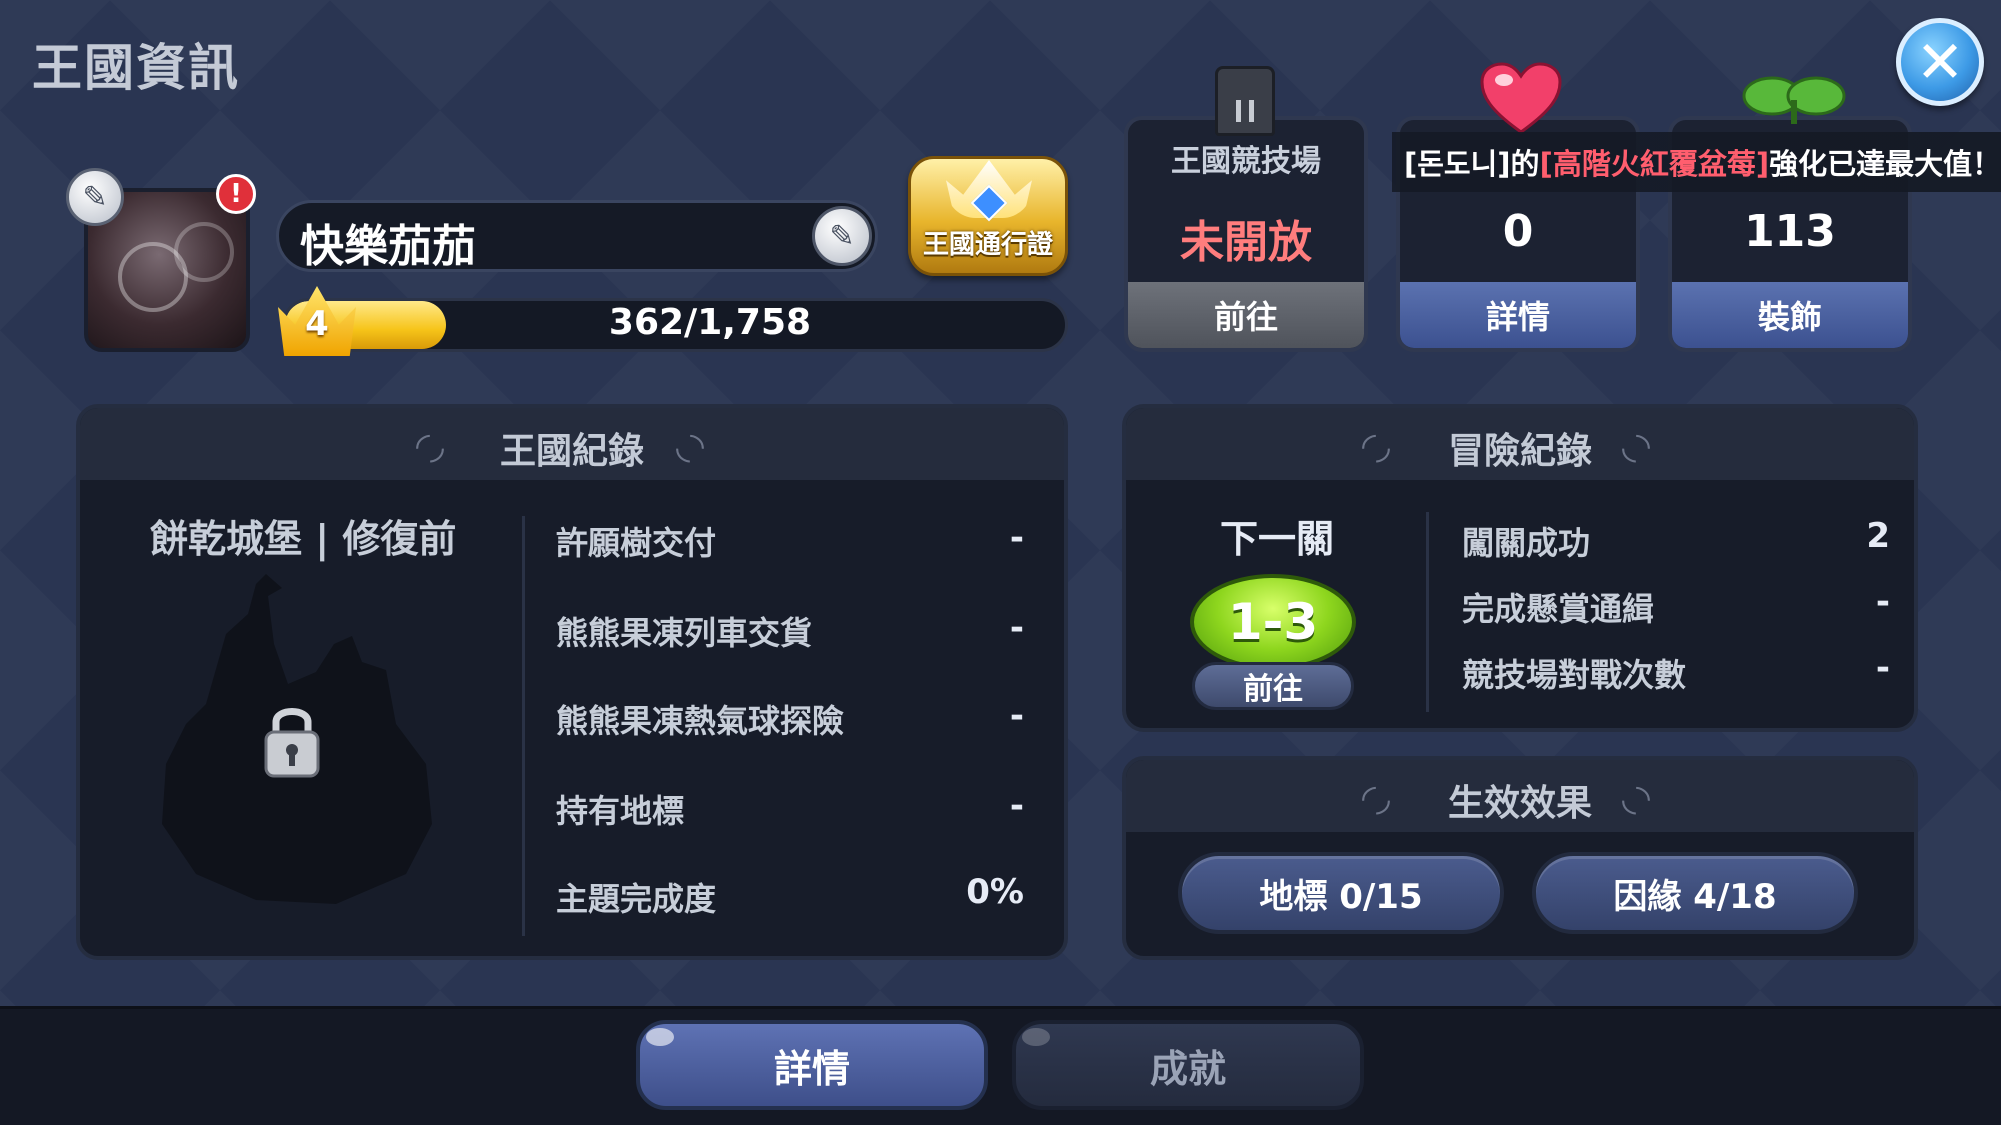 The height and width of the screenshot is (1125, 2001). Describe the element at coordinates (303, 539) in the screenshot. I see `castle-name: 餅乾城堡 | 修復前` at that location.